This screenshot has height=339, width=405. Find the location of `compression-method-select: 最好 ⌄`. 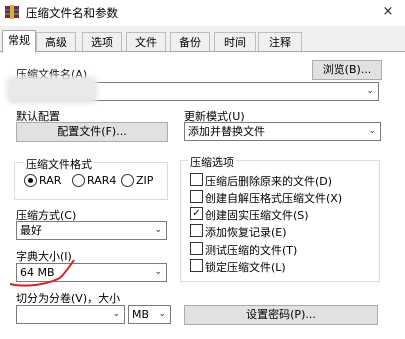

compression-method-select: 最好 ⌄ is located at coordinates (91, 230).